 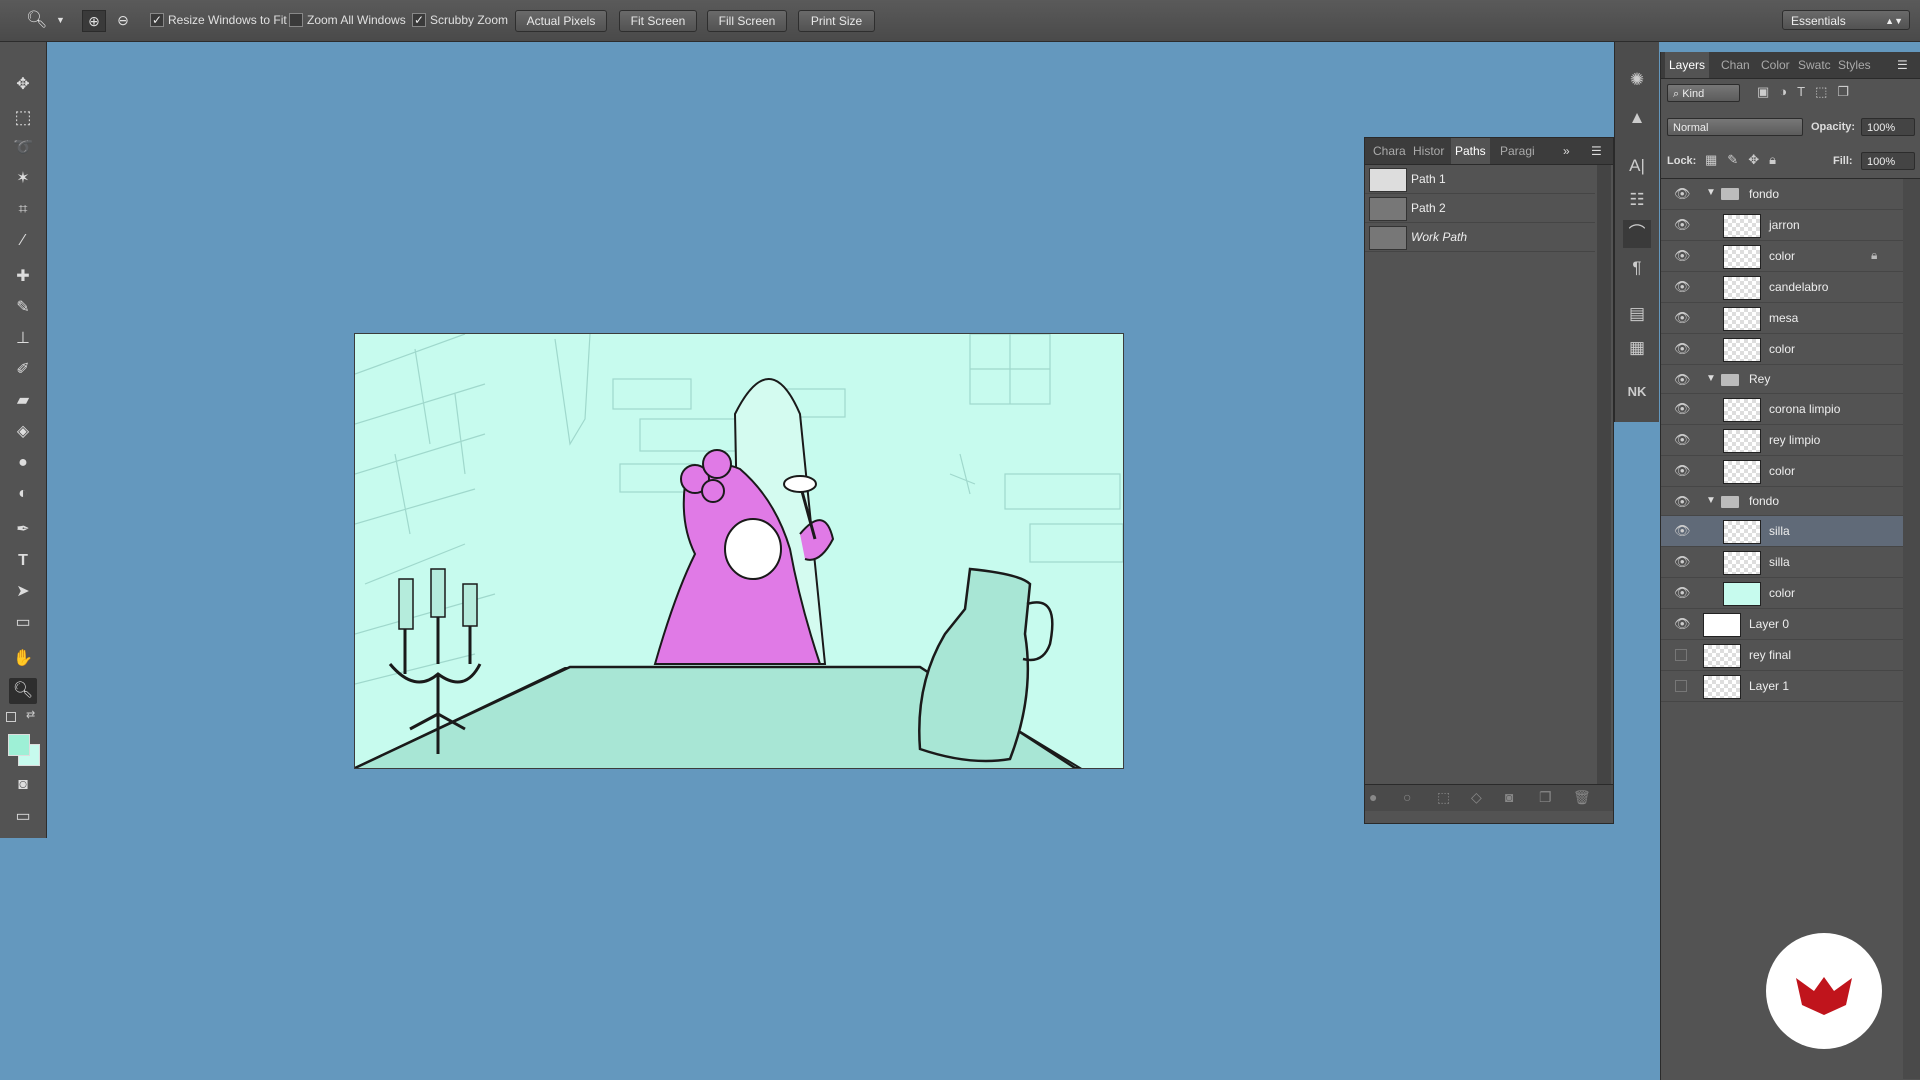 What do you see at coordinates (1814, 65) in the screenshot?
I see `tab-swatches: Swatc` at bounding box center [1814, 65].